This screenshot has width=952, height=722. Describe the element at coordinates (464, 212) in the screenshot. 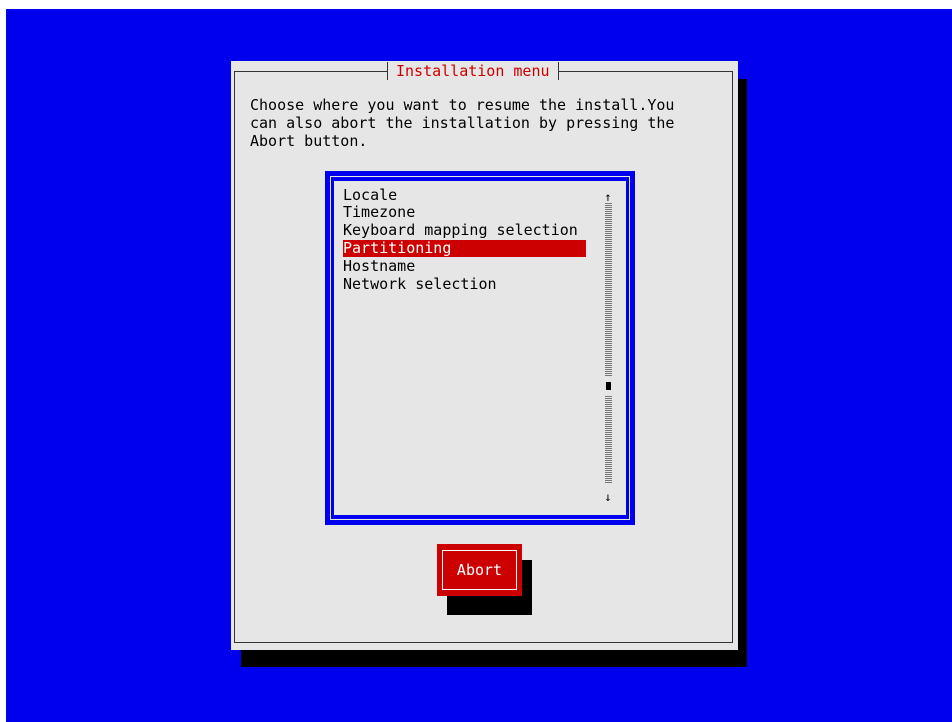

I see `menu-item-timezone: Timezone` at that location.